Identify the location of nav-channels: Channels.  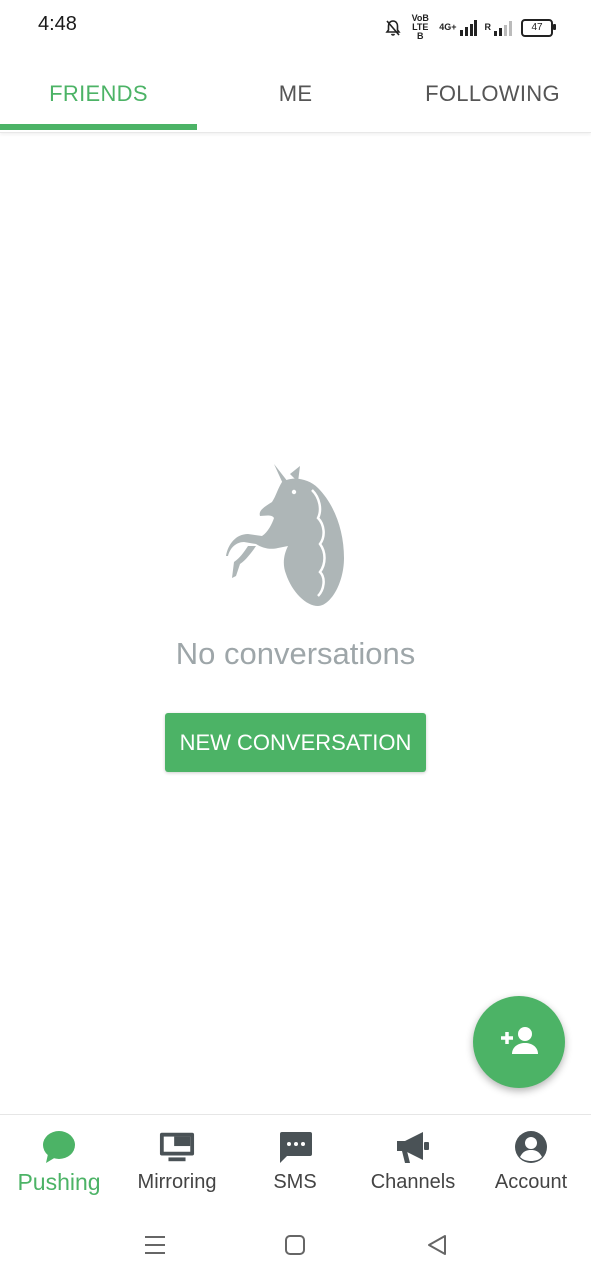
(413, 1164).